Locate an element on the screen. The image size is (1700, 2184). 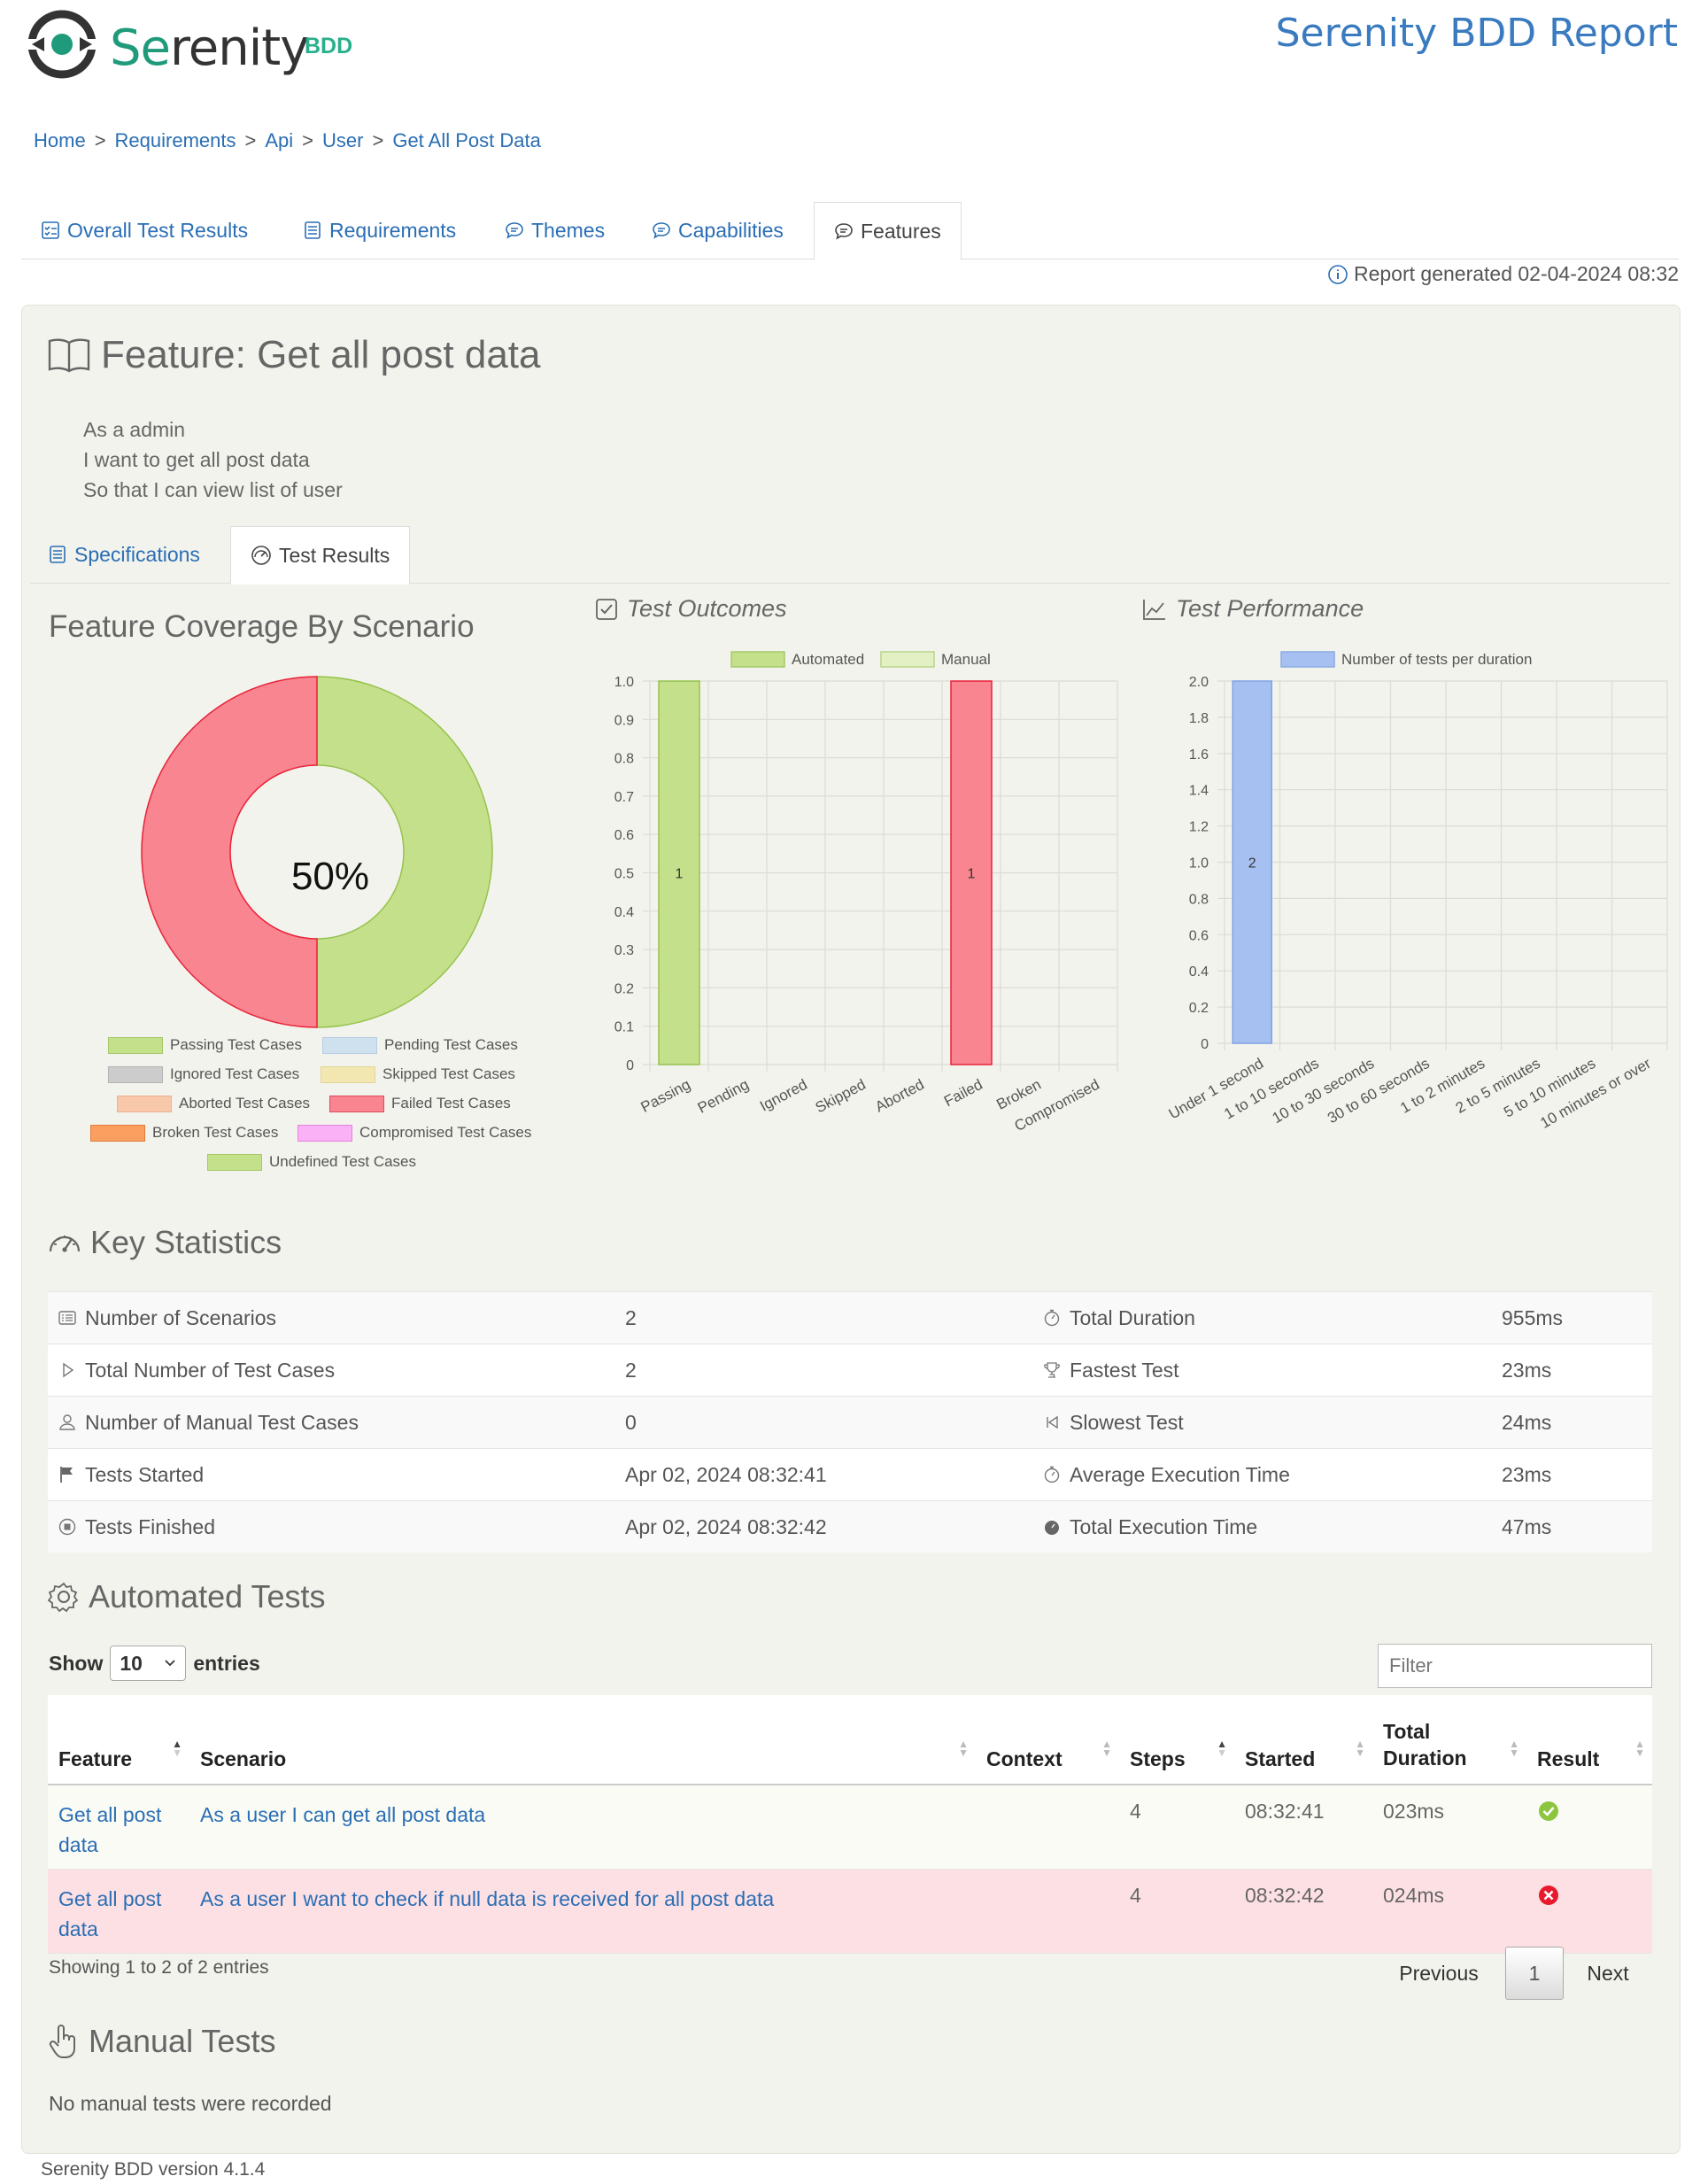
legend-item: Aborted Test Cases is located at coordinates (213, 1103).